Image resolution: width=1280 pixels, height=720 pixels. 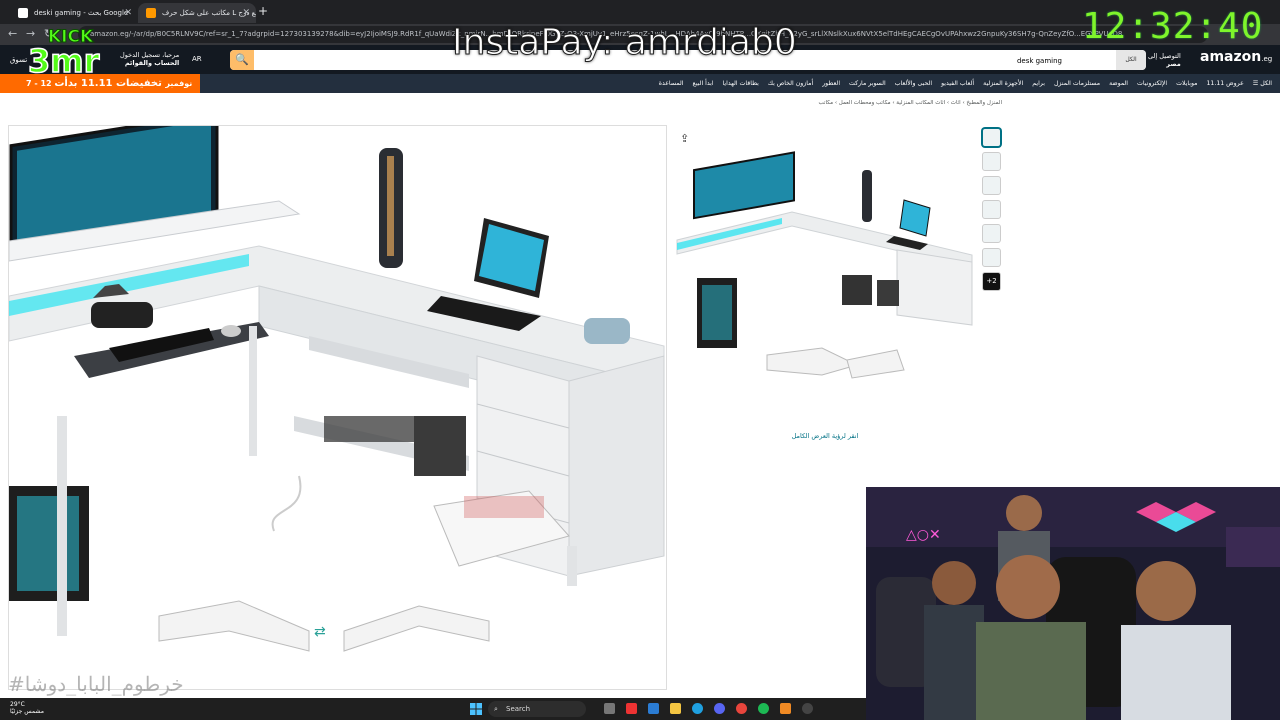 I want to click on share-icon: ⇪, so click(x=684, y=138).